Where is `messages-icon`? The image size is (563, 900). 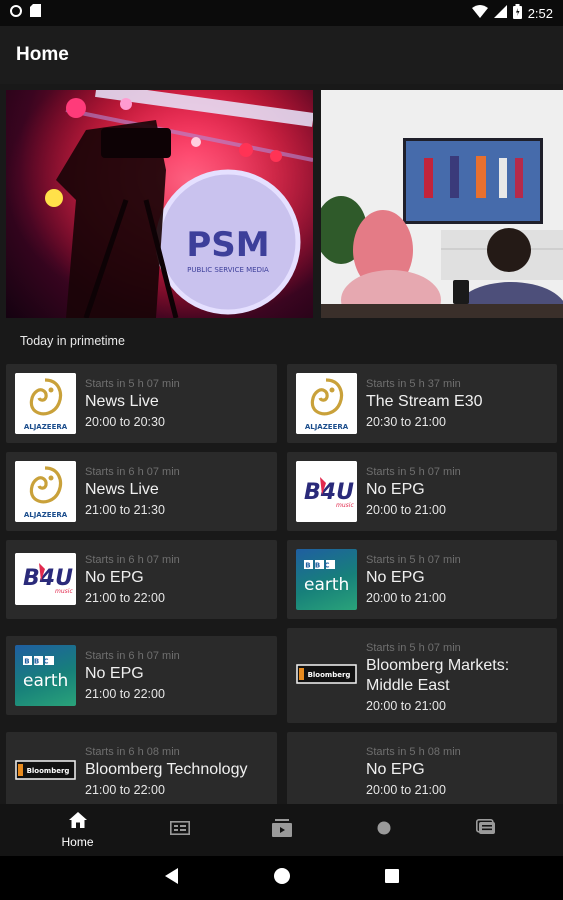 messages-icon is located at coordinates (485, 830).